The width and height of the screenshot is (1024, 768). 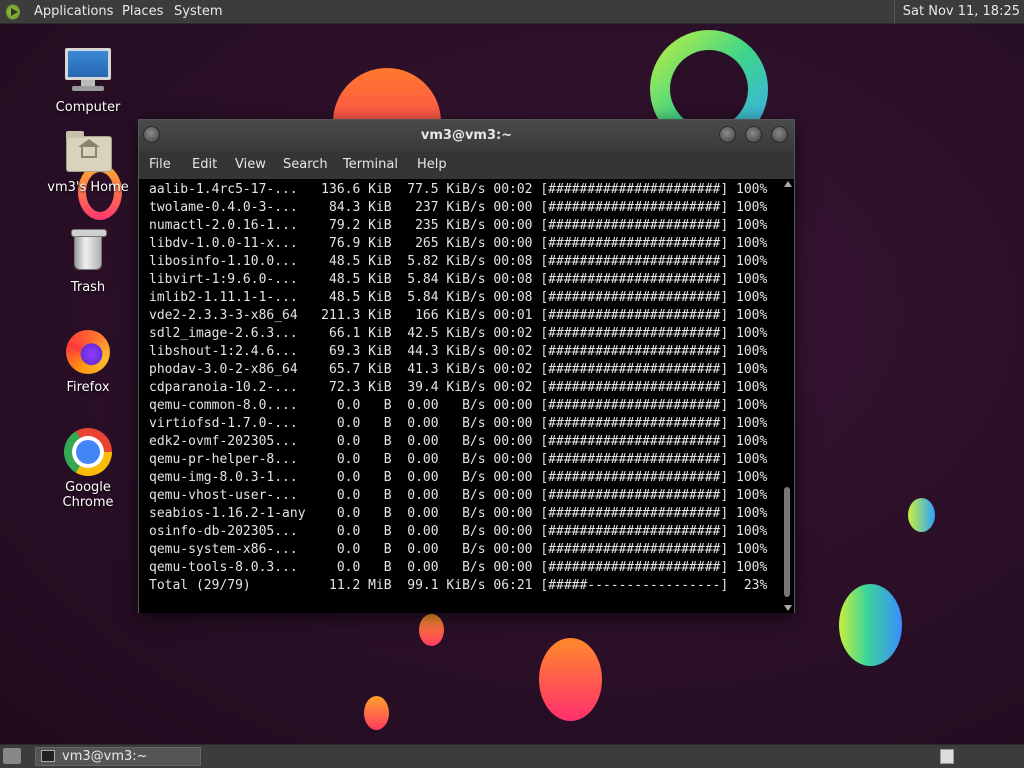 What do you see at coordinates (88, 152) in the screenshot?
I see `home-folder-icon` at bounding box center [88, 152].